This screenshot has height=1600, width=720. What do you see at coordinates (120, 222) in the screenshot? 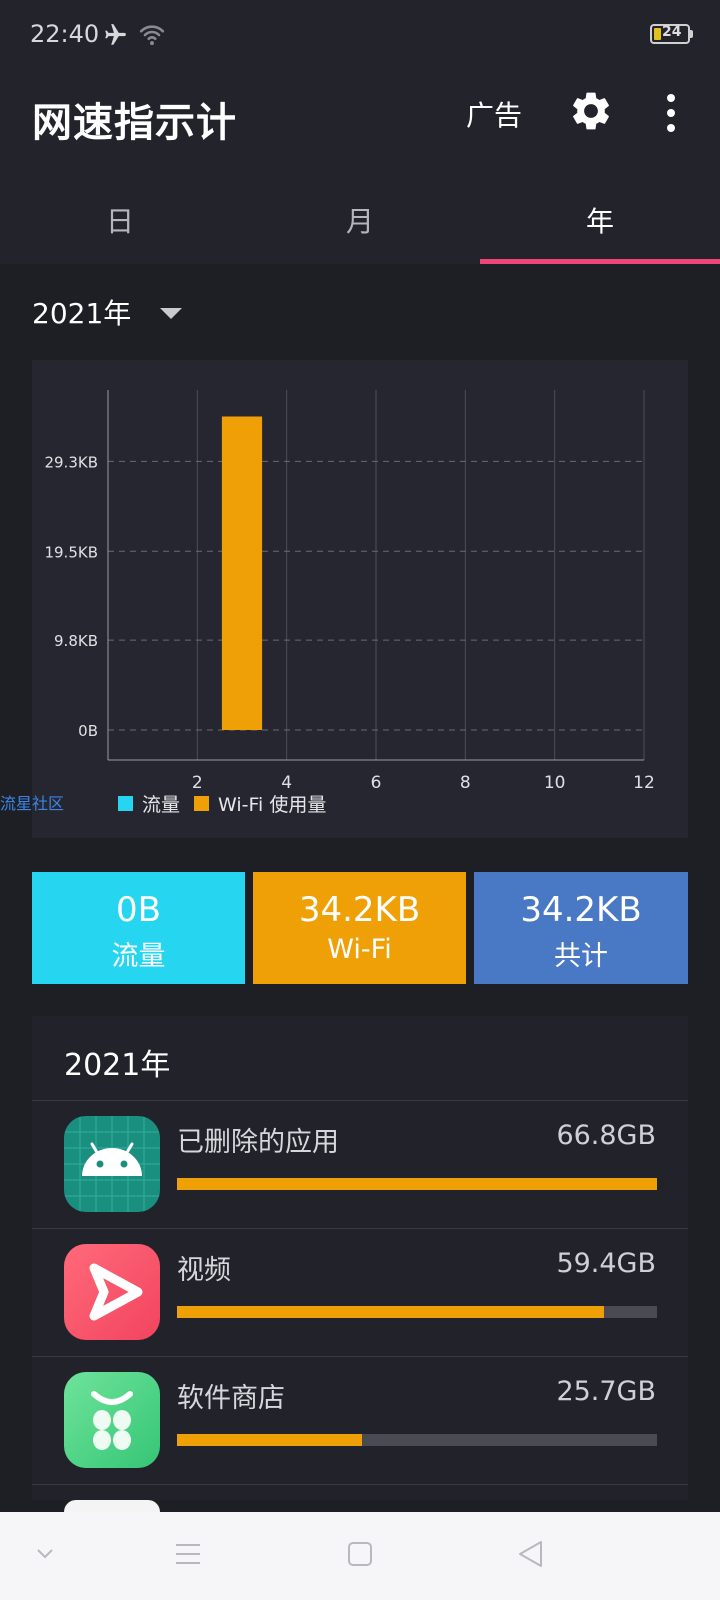
I see `tab-day: 日` at bounding box center [120, 222].